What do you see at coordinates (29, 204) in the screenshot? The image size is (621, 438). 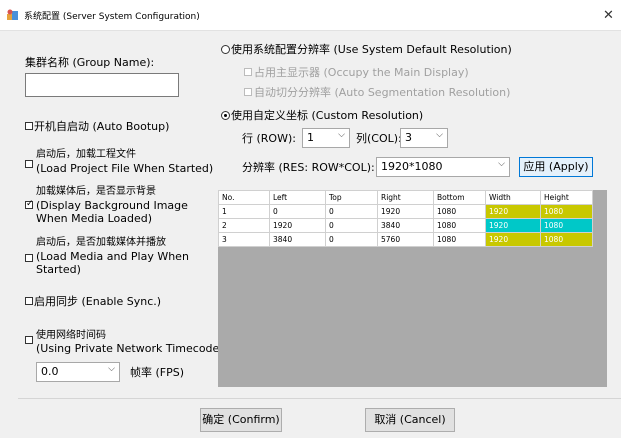 I see `display-bg-checkbox` at bounding box center [29, 204].